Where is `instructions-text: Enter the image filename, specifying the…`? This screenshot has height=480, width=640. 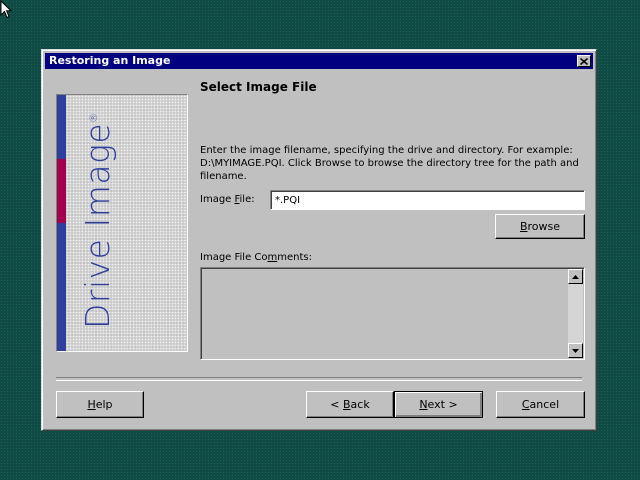
instructions-text: Enter the image filename, specifying the… is located at coordinates (395, 163).